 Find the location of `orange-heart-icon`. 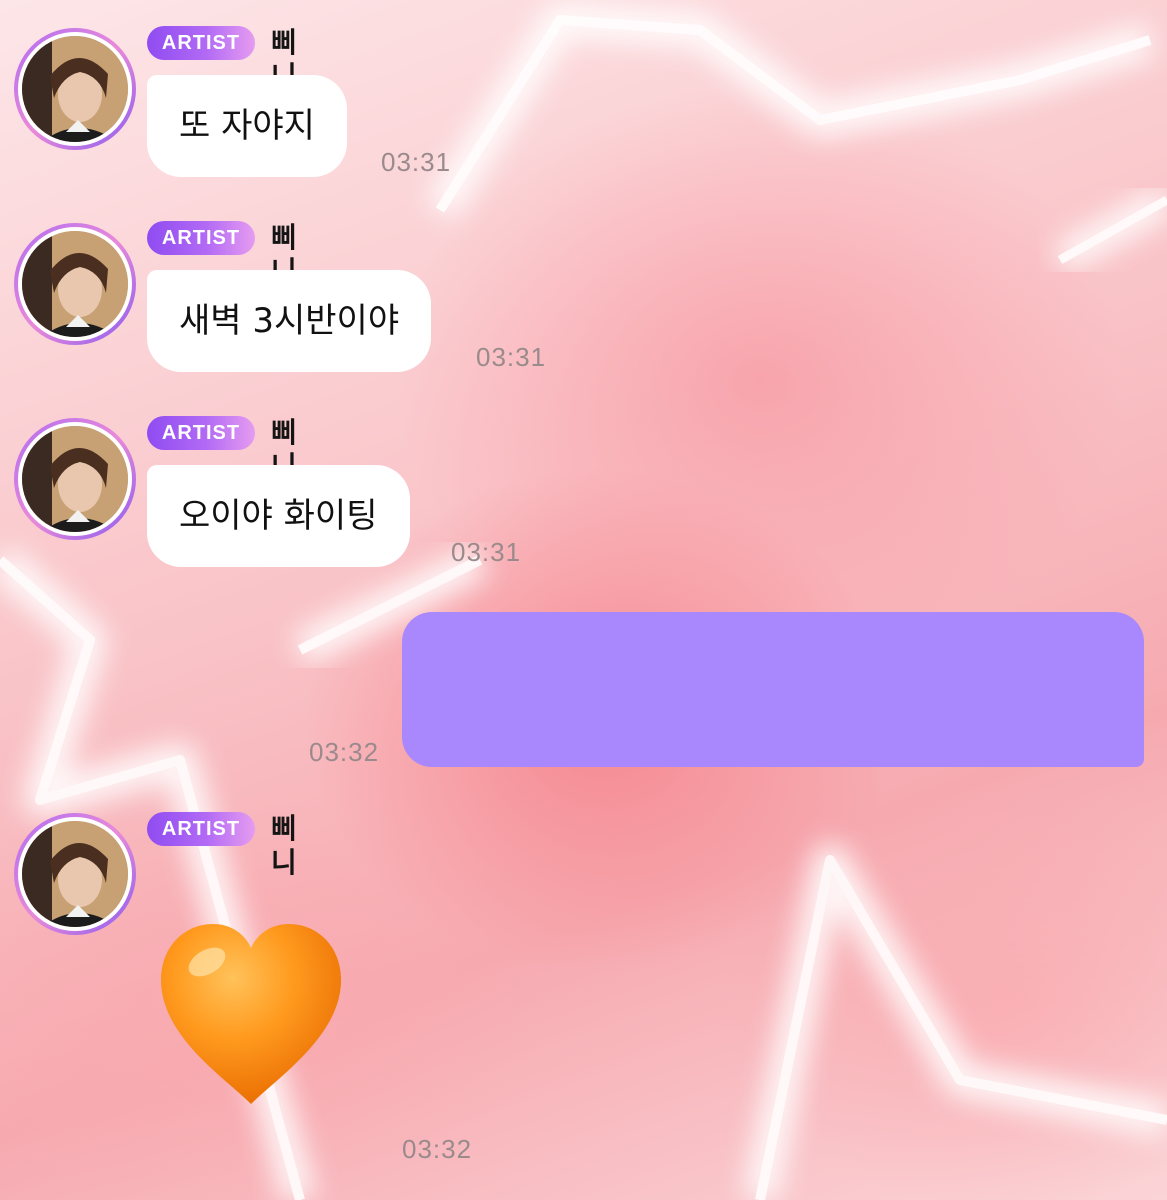

orange-heart-icon is located at coordinates (251, 1014).